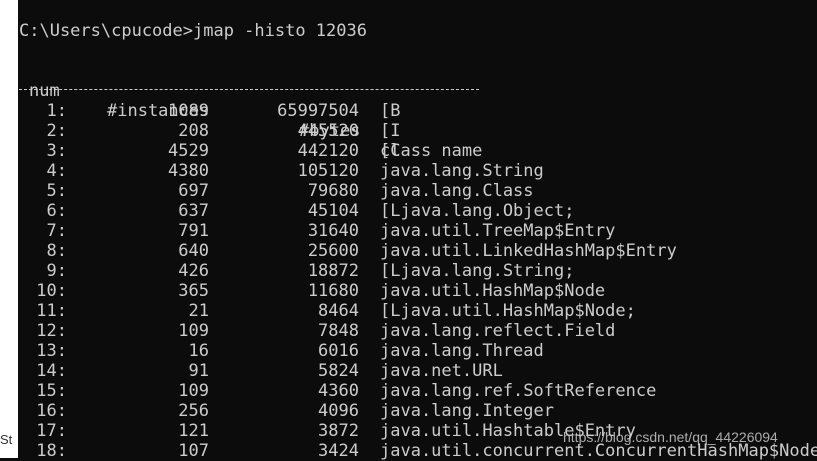 The width and height of the screenshot is (817, 461). What do you see at coordinates (56, 171) in the screenshot?
I see `row-num: 4:` at bounding box center [56, 171].